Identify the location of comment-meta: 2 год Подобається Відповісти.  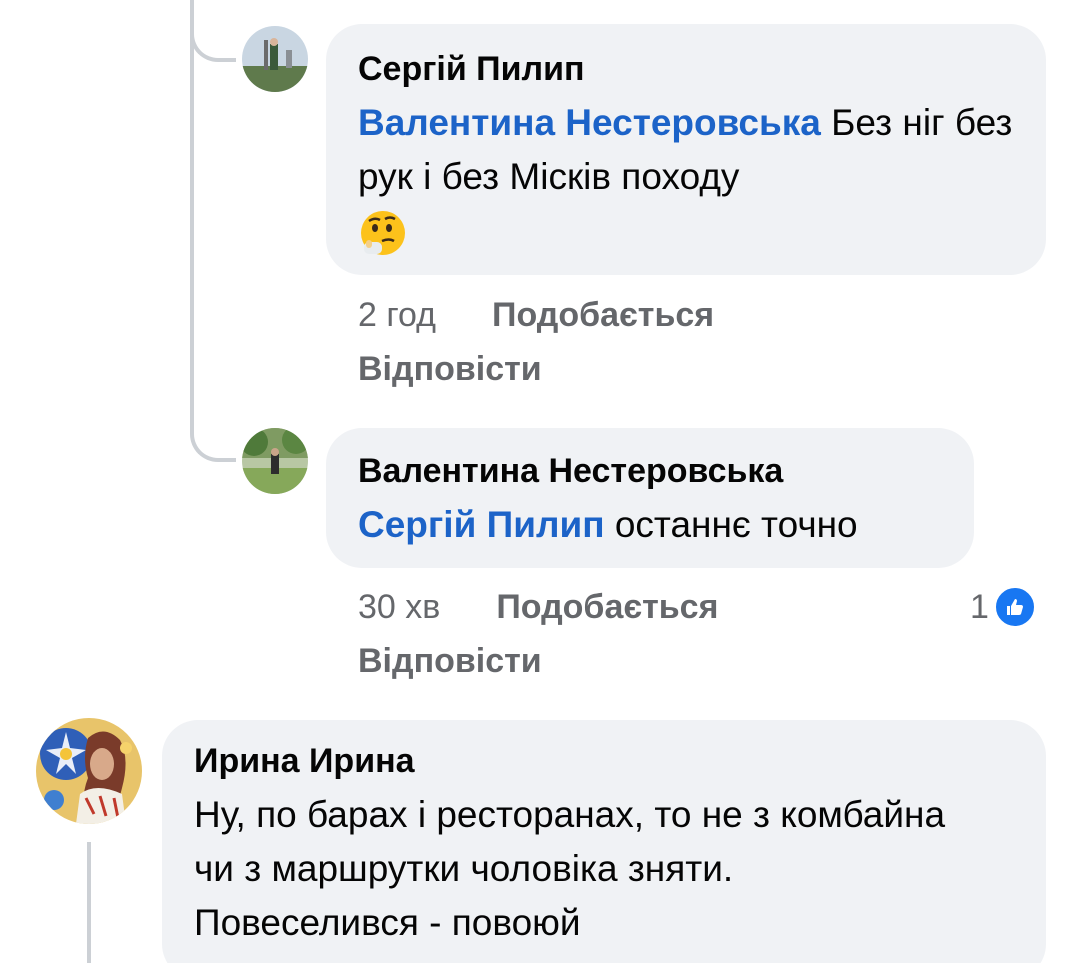
(608, 342).